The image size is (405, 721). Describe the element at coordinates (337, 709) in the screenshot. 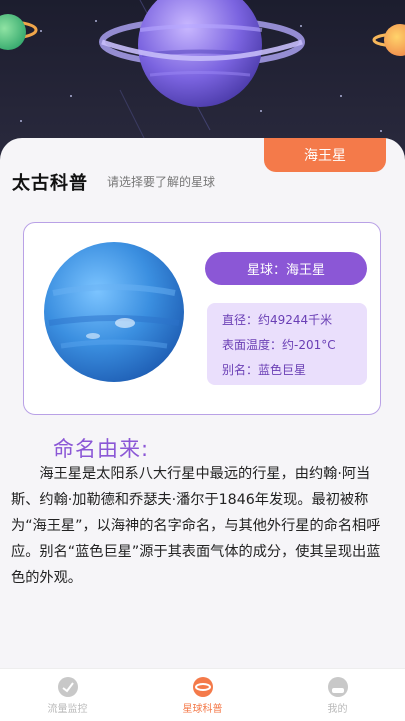

I see `tab-label: 我的` at that location.